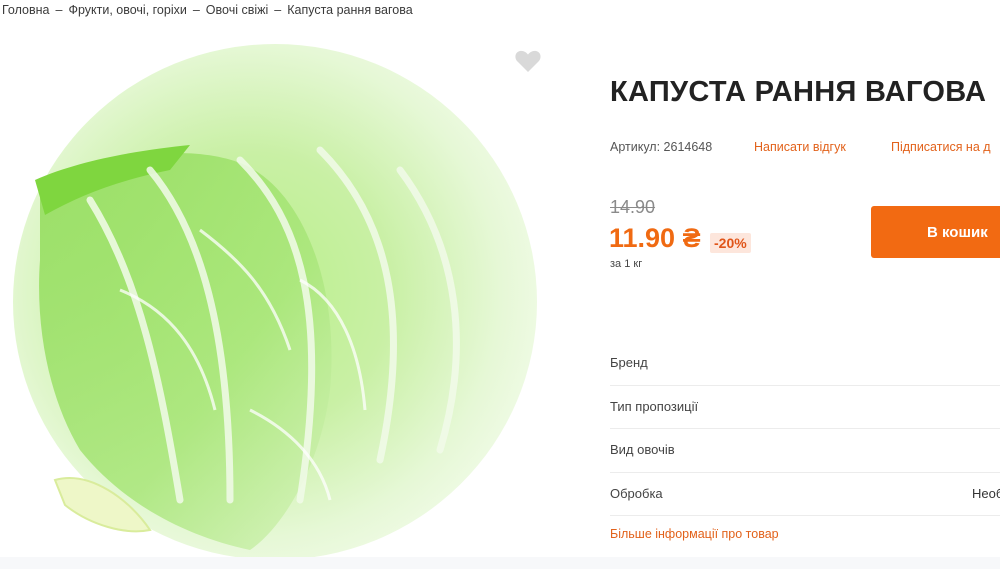 The image size is (1000, 569). What do you see at coordinates (127, 10) in the screenshot?
I see `breadcrumb-fruits: Фрукти, овочі, горіхи` at bounding box center [127, 10].